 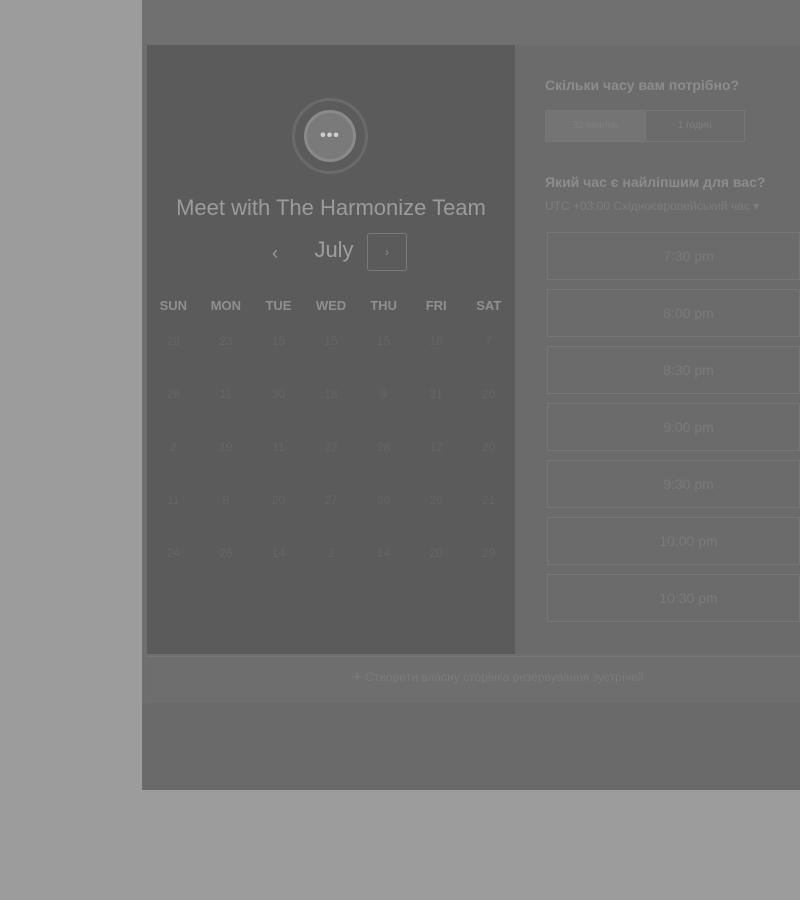 I want to click on duration-option-30min: 30 хвилин, so click(x=596, y=126).